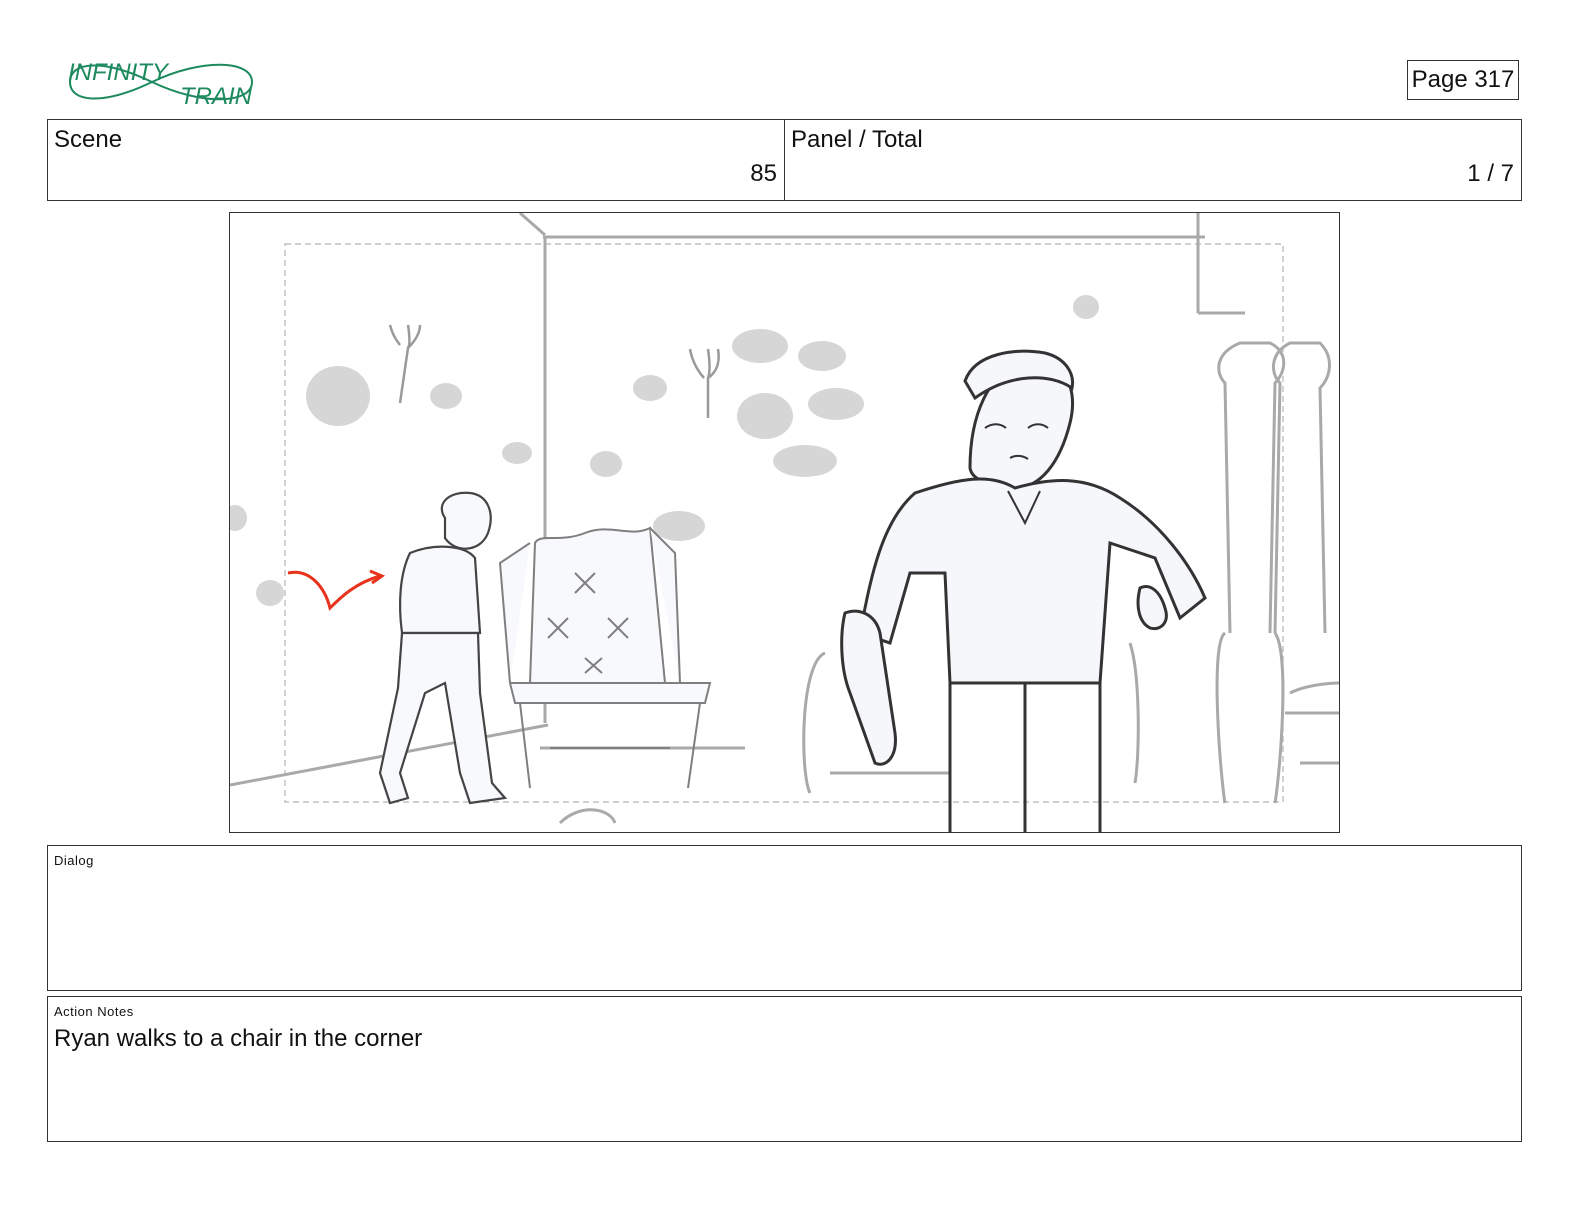 The height and width of the screenshot is (1224, 1584). Describe the element at coordinates (443, 648) in the screenshot. I see `boy-character-sketch` at that location.